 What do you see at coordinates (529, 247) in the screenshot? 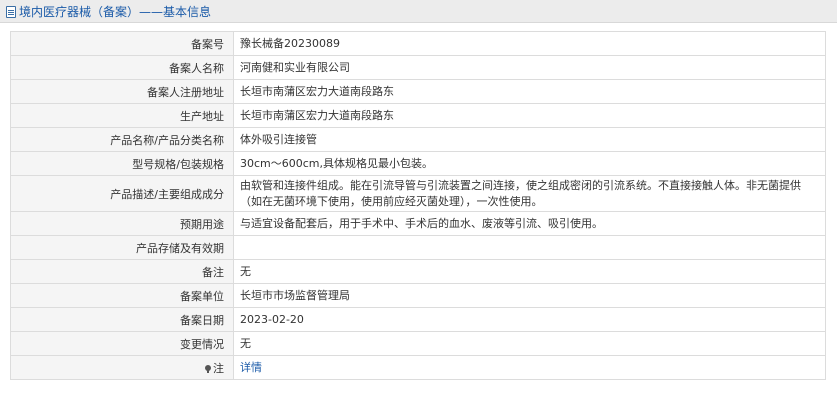
I see `storage-validity-value` at bounding box center [529, 247].